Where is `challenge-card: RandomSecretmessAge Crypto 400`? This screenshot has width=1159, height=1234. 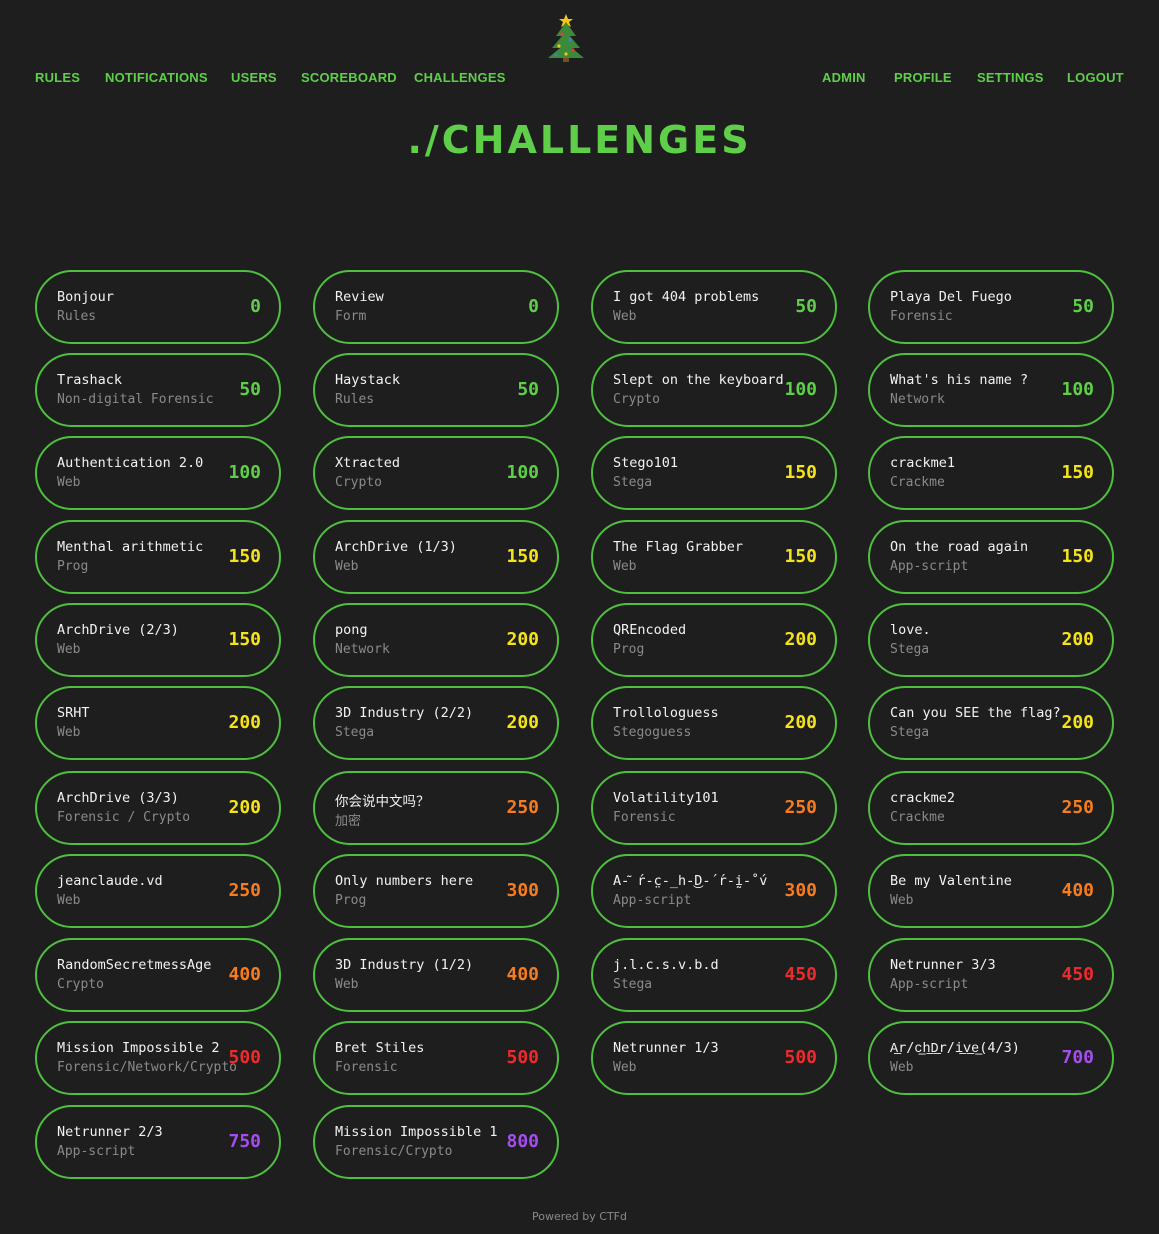 challenge-card: RandomSecretmessAge Crypto 400 is located at coordinates (158, 975).